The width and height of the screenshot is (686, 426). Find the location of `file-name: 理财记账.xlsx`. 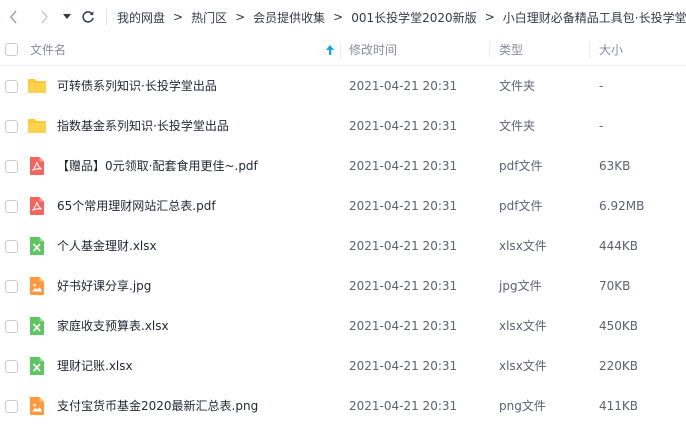

file-name: 理财记账.xlsx is located at coordinates (95, 366).